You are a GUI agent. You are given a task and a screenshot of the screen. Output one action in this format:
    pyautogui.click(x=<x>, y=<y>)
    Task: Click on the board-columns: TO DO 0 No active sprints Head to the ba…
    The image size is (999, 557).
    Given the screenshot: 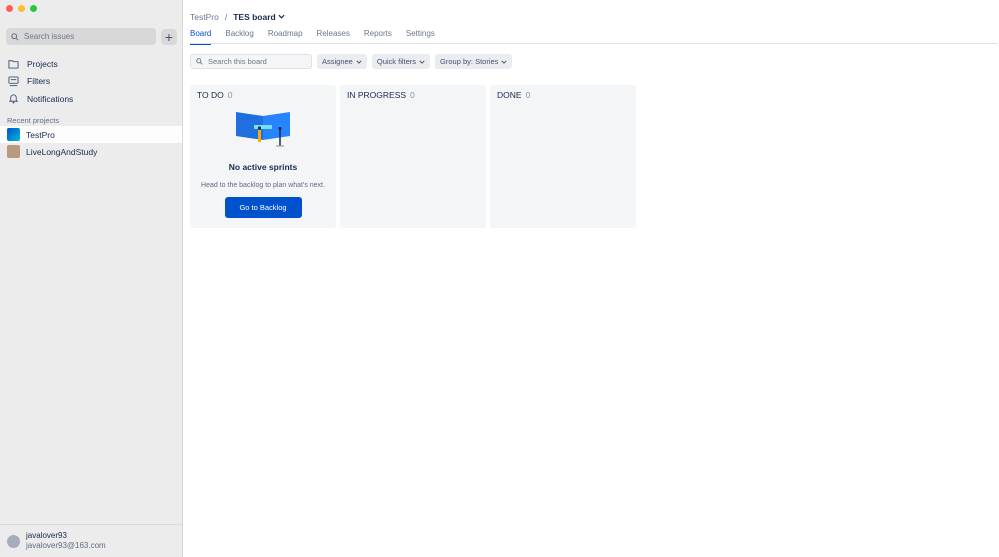 What is the action you would take?
    pyautogui.click(x=413, y=156)
    